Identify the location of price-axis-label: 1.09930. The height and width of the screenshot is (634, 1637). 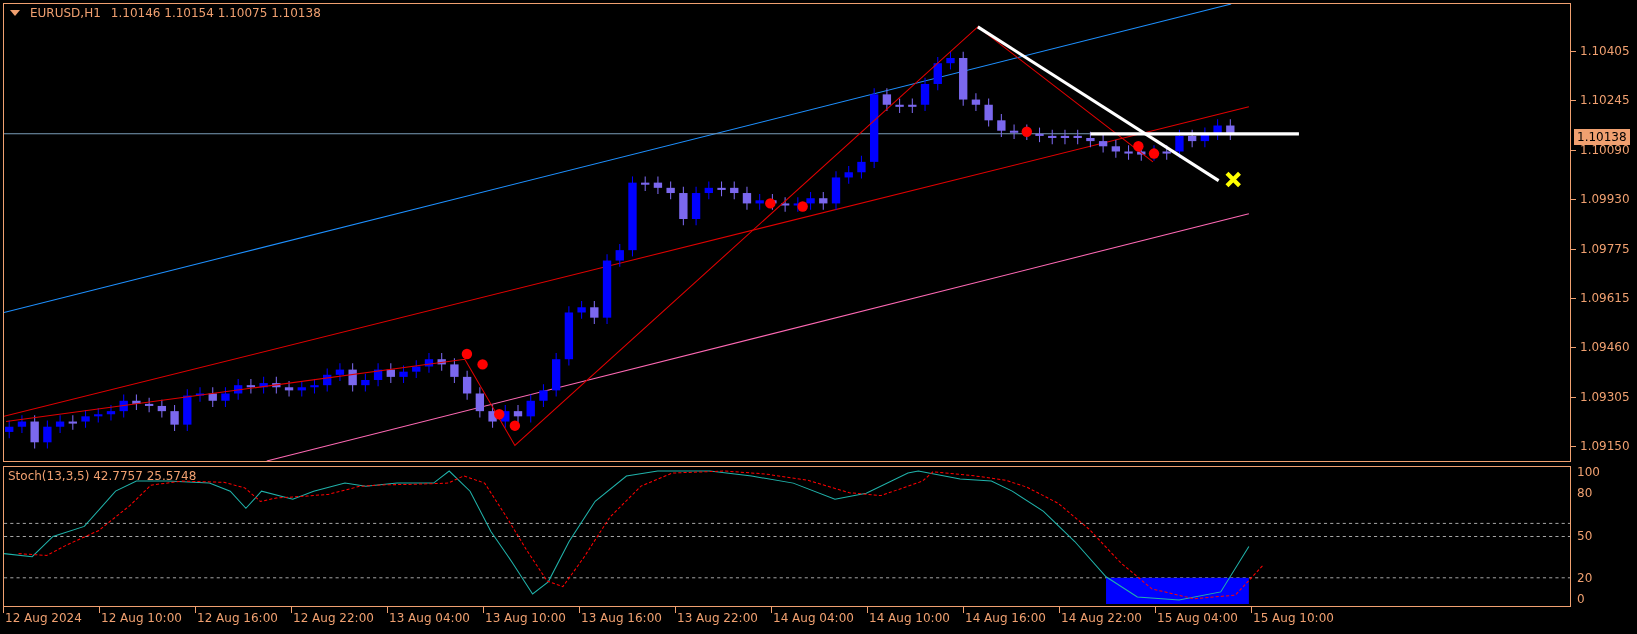
(1604, 200).